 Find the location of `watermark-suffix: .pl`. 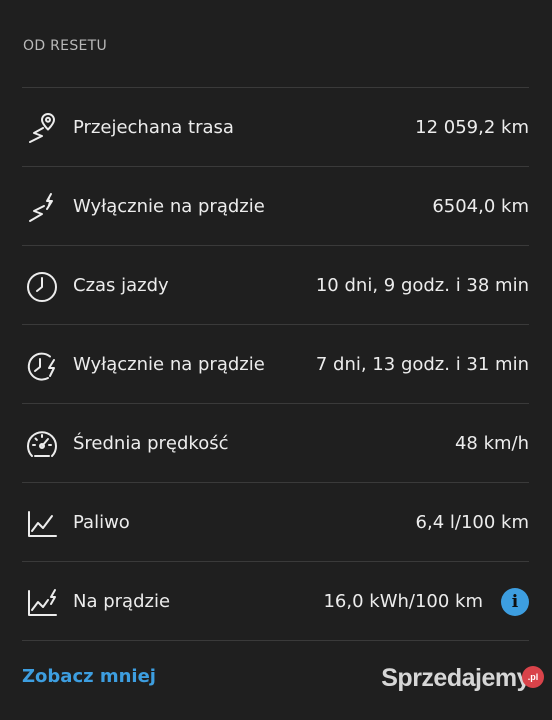

watermark-suffix: .pl is located at coordinates (533, 677).